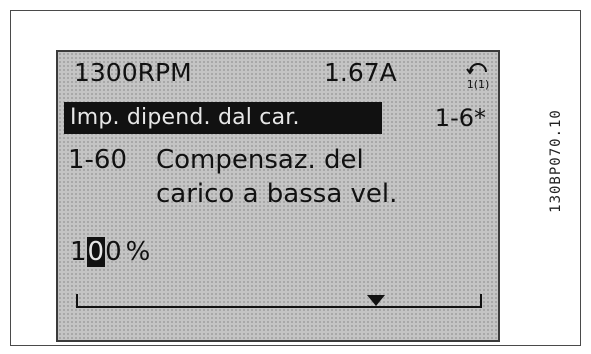  What do you see at coordinates (260, 160) in the screenshot?
I see `parameter-name-line-1: Compensaz. del` at bounding box center [260, 160].